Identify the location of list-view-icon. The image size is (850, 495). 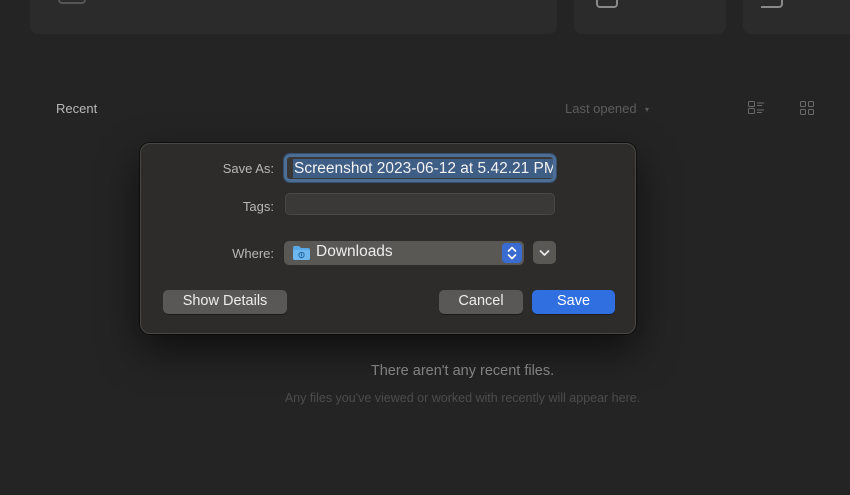
(756, 107).